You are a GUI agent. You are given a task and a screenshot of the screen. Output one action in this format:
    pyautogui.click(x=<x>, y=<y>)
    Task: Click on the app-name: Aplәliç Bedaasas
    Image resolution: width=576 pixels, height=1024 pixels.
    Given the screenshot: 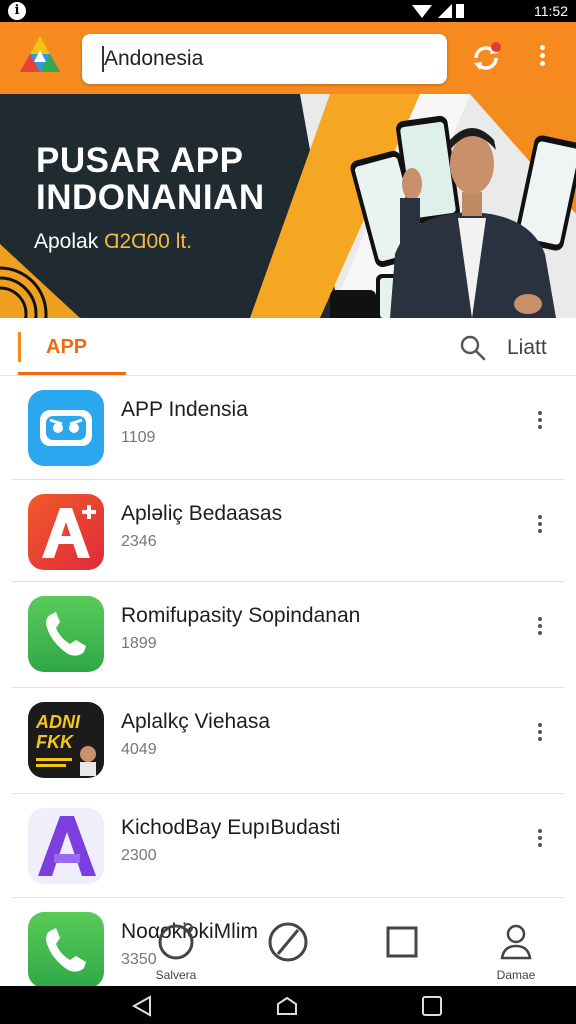 What is the action you would take?
    pyautogui.click(x=202, y=513)
    